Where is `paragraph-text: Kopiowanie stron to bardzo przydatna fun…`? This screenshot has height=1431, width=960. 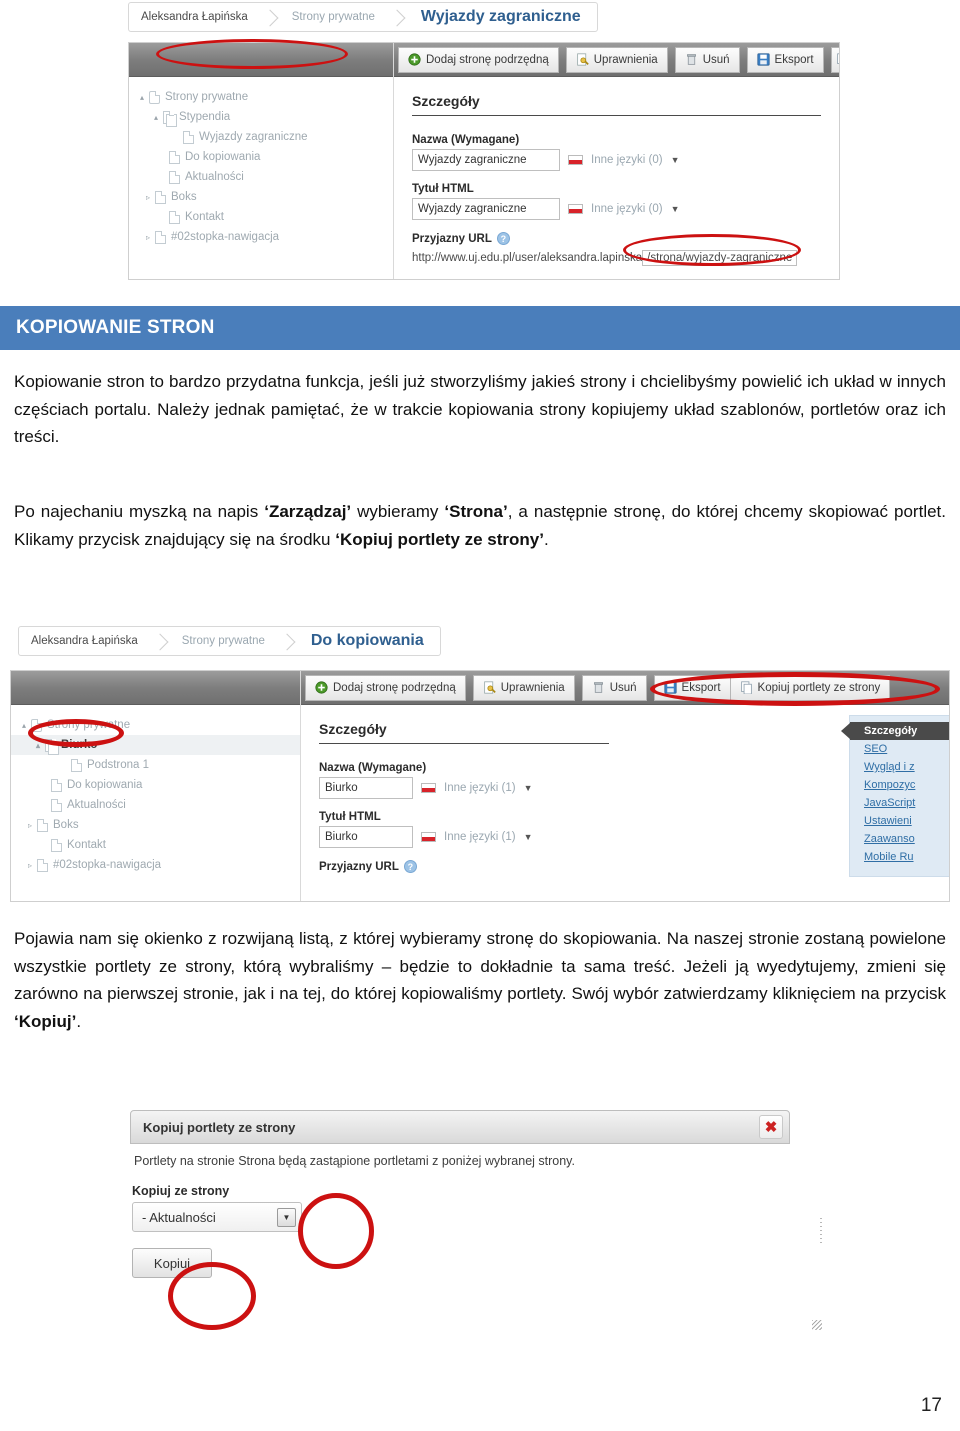 paragraph-text: Kopiowanie stron to bardzo przydatna fun… is located at coordinates (480, 409).